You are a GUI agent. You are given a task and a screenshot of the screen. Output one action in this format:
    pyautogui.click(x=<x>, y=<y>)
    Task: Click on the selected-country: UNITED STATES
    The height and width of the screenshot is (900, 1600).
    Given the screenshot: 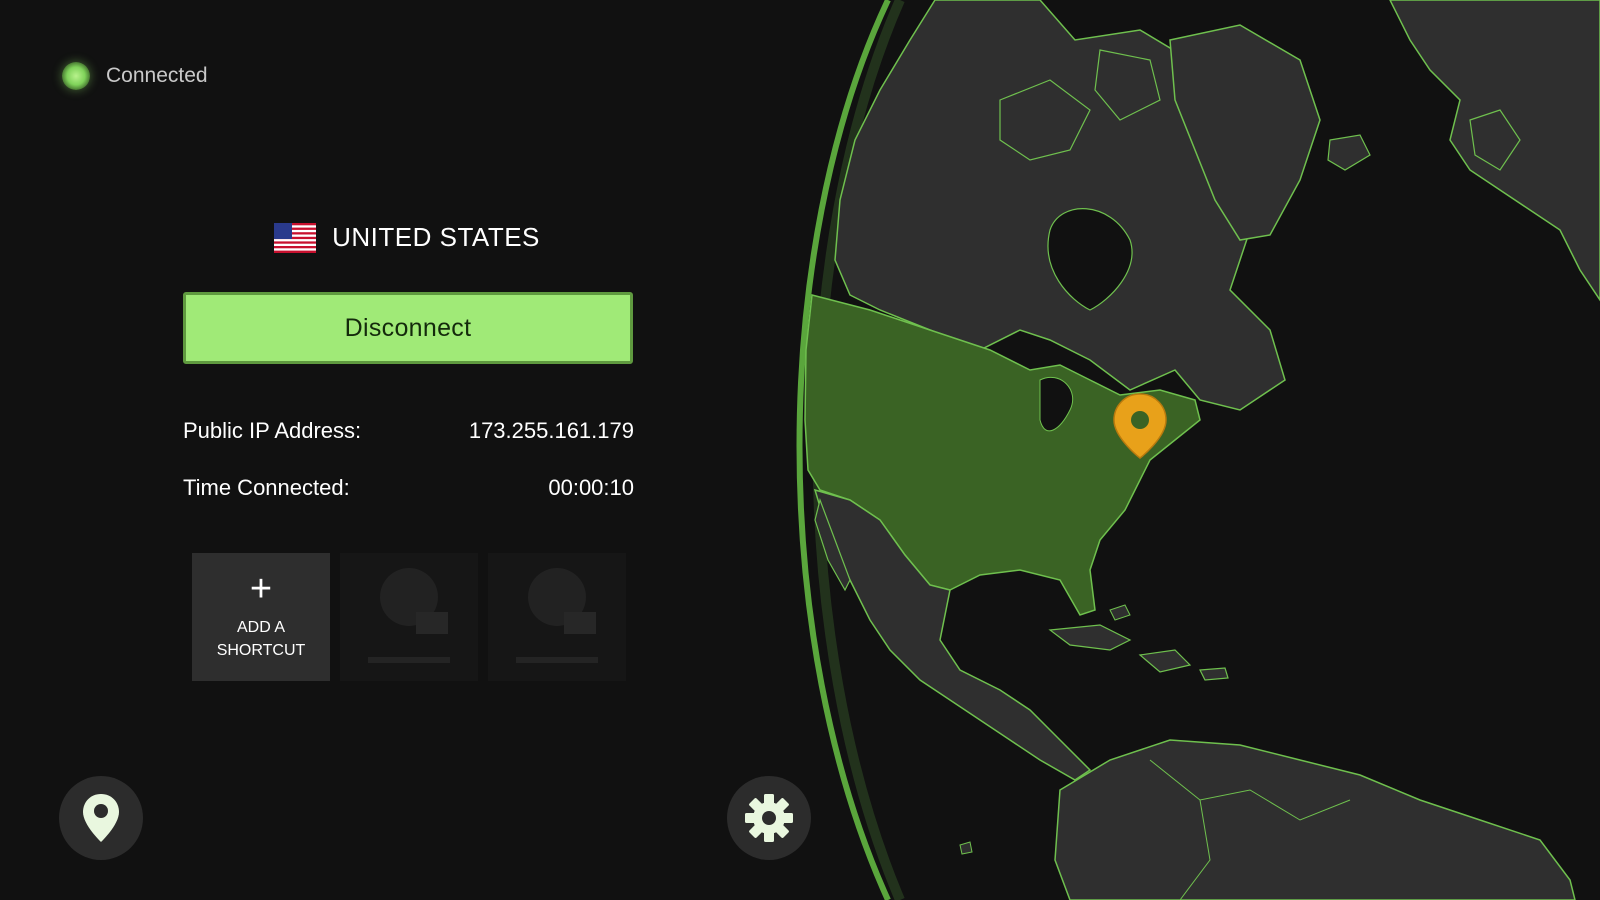 What is the action you would take?
    pyautogui.click(x=407, y=237)
    